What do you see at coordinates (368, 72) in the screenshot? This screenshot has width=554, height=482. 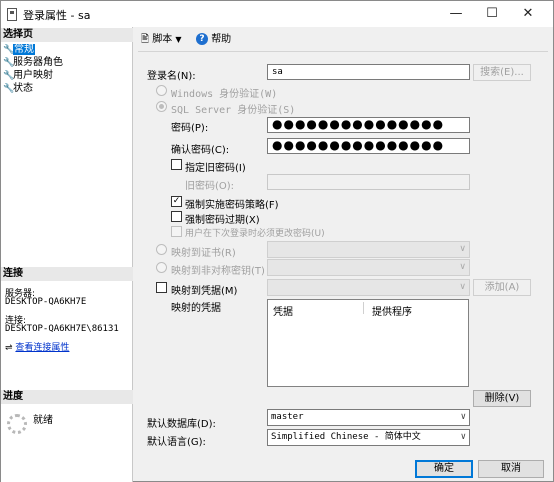 I see `login-name-input: sa` at bounding box center [368, 72].